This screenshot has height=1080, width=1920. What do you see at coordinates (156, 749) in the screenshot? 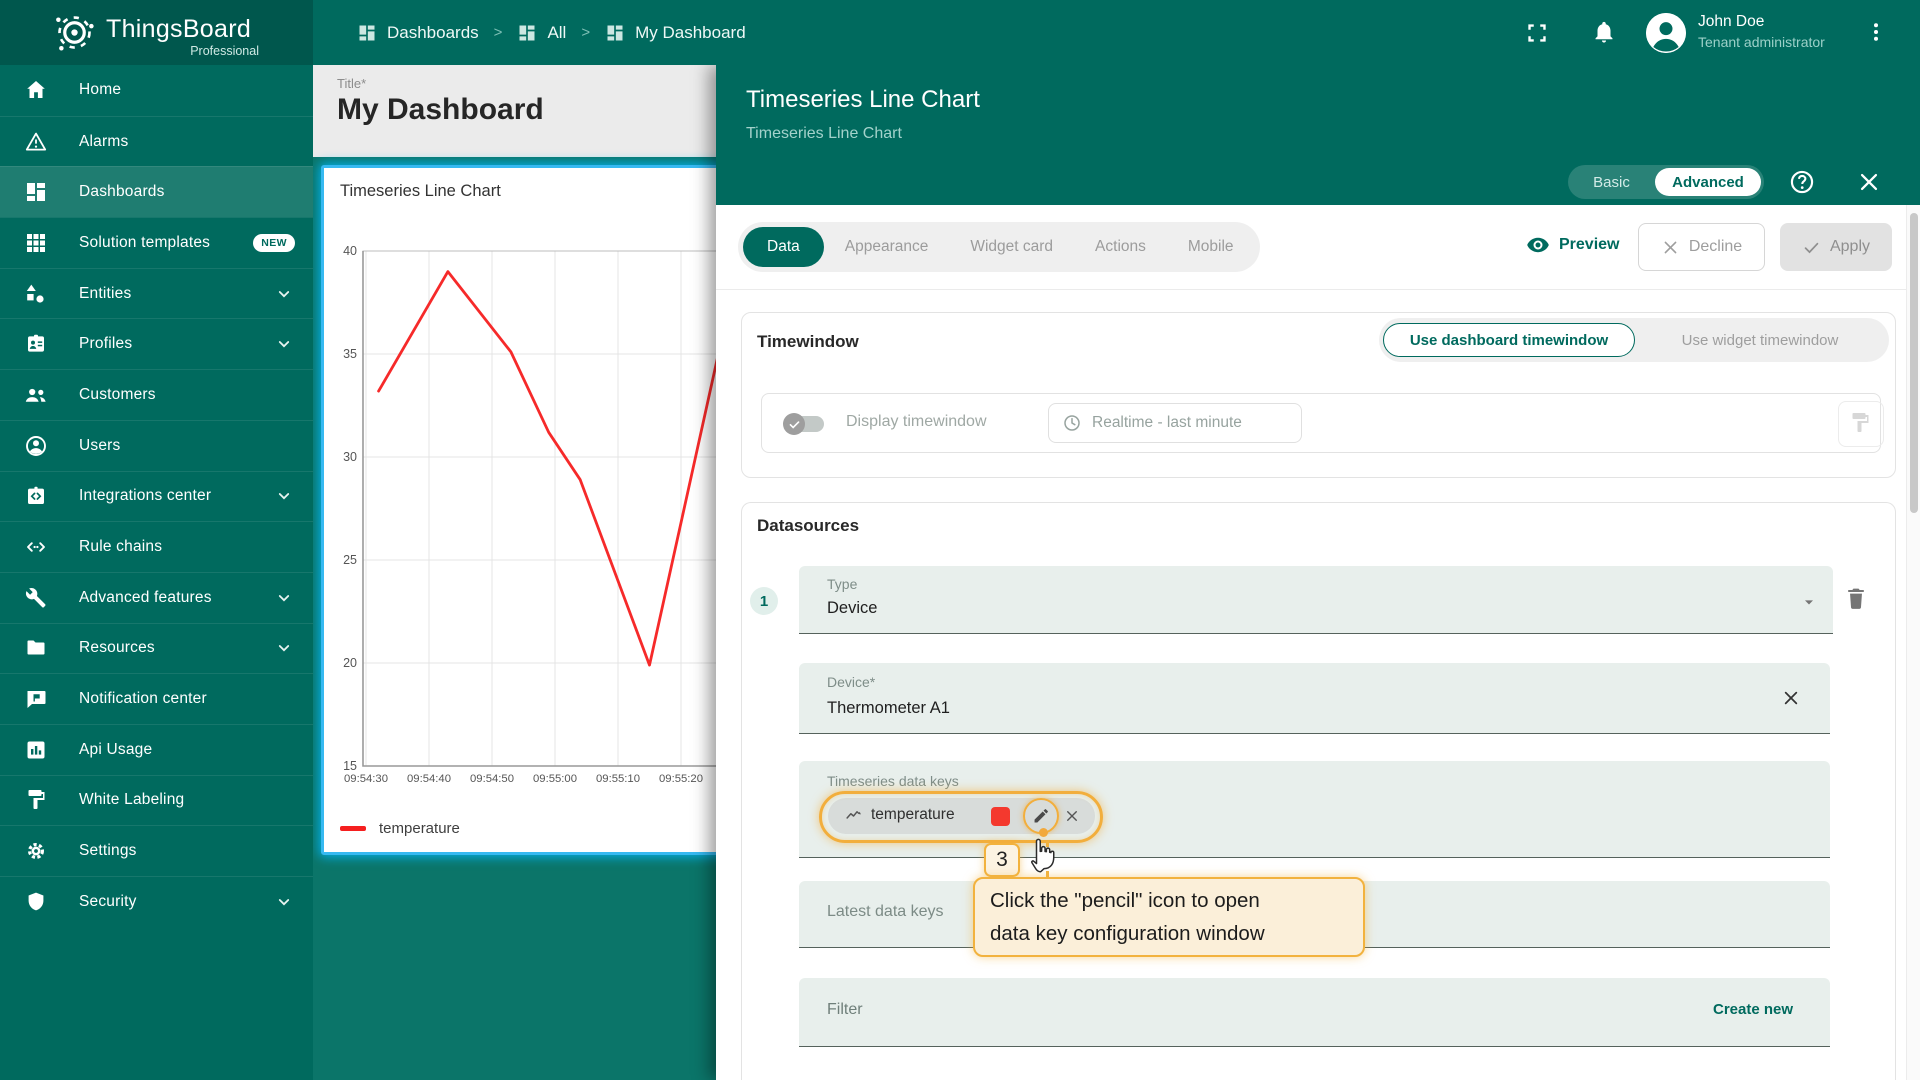
I see `sidebar-item-api-usage: Api Usage` at bounding box center [156, 749].